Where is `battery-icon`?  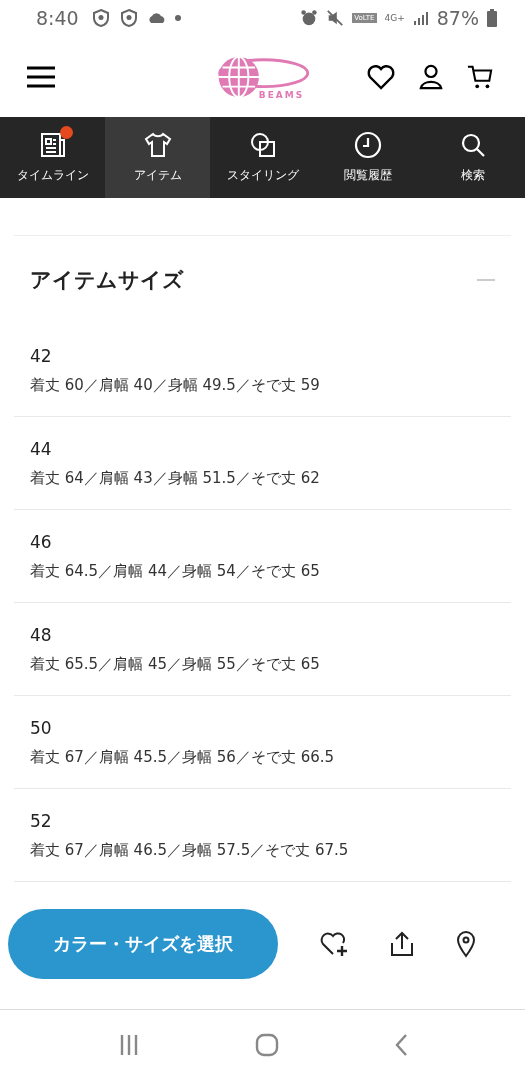
battery-icon is located at coordinates (492, 18).